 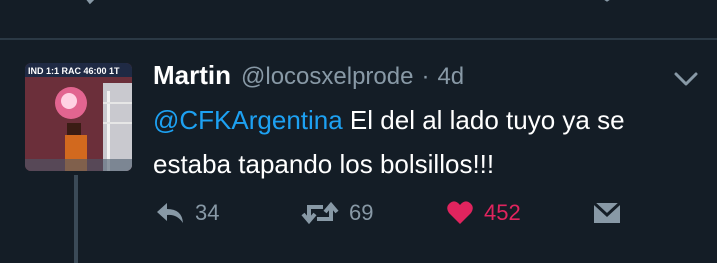 I want to click on previous-tweet-actions, so click(x=358, y=18).